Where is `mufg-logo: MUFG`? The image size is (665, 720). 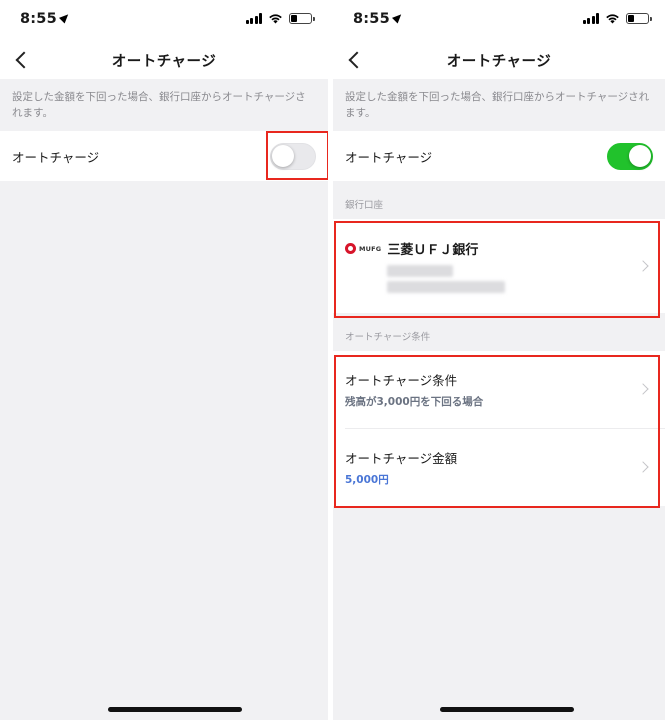
mufg-logo: MUFG is located at coordinates (363, 248).